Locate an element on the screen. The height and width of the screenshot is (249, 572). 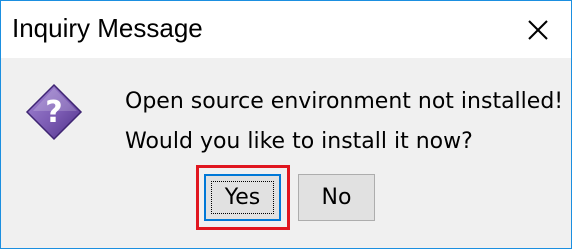
close-button is located at coordinates (538, 29).